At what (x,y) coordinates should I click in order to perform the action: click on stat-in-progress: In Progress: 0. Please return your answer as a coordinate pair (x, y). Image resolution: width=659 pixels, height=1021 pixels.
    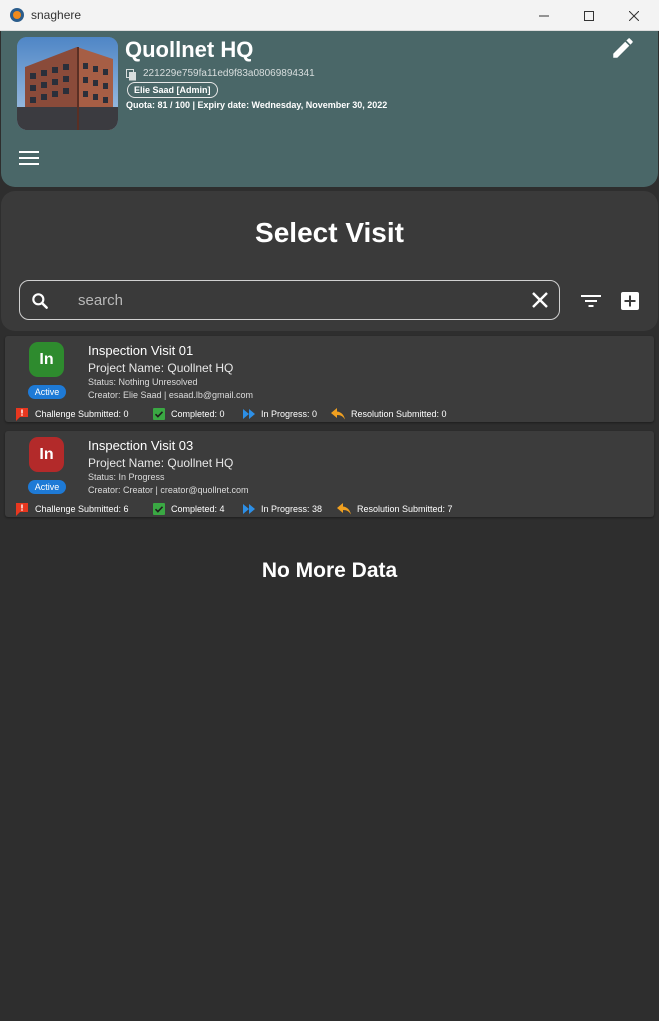
    Looking at the image, I should click on (280, 414).